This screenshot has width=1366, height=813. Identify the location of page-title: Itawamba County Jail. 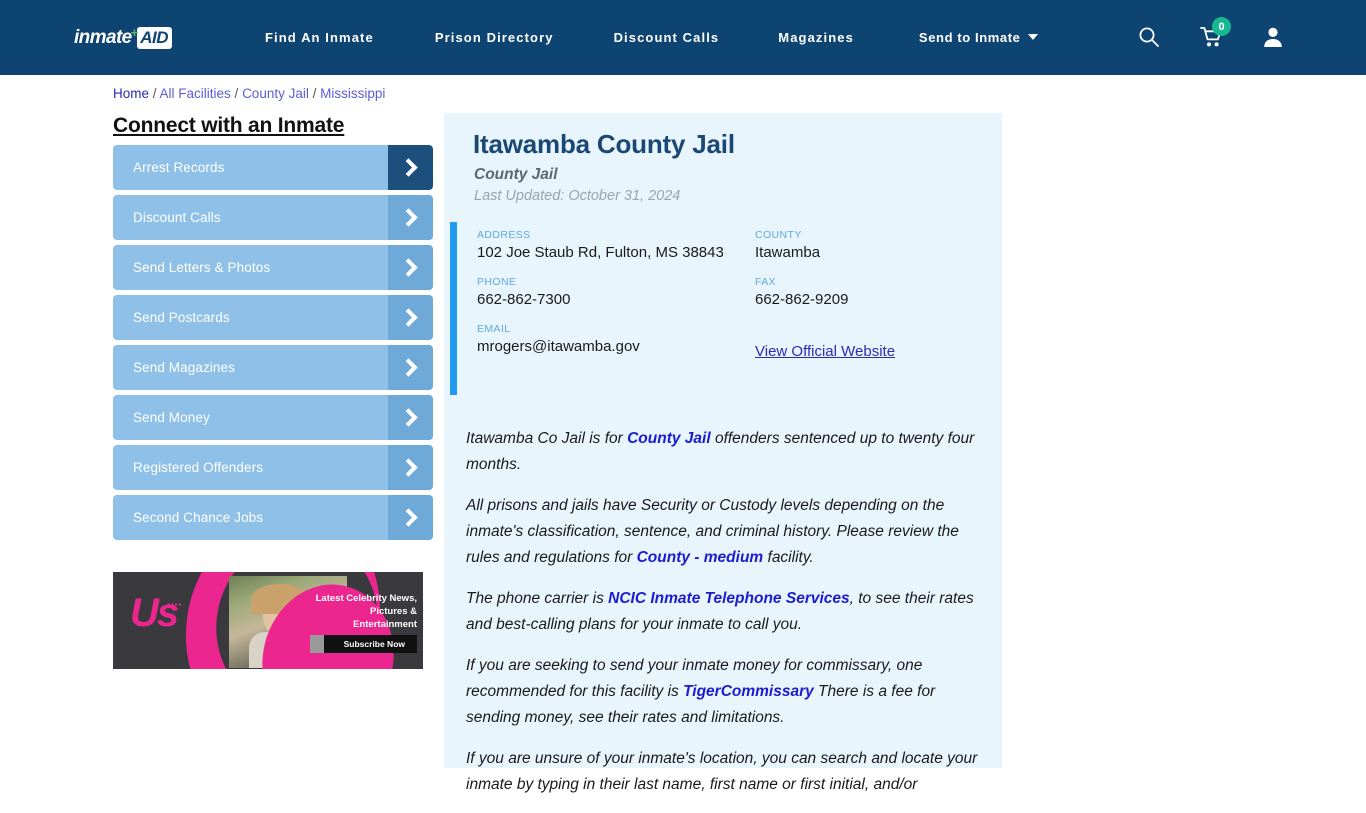
(604, 144).